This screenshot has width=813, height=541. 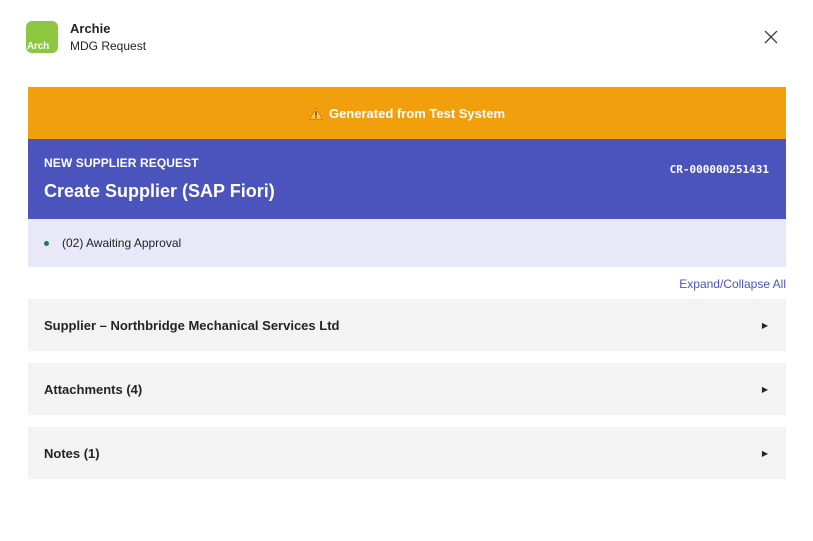 What do you see at coordinates (46, 243) in the screenshot?
I see `status-dot-icon` at bounding box center [46, 243].